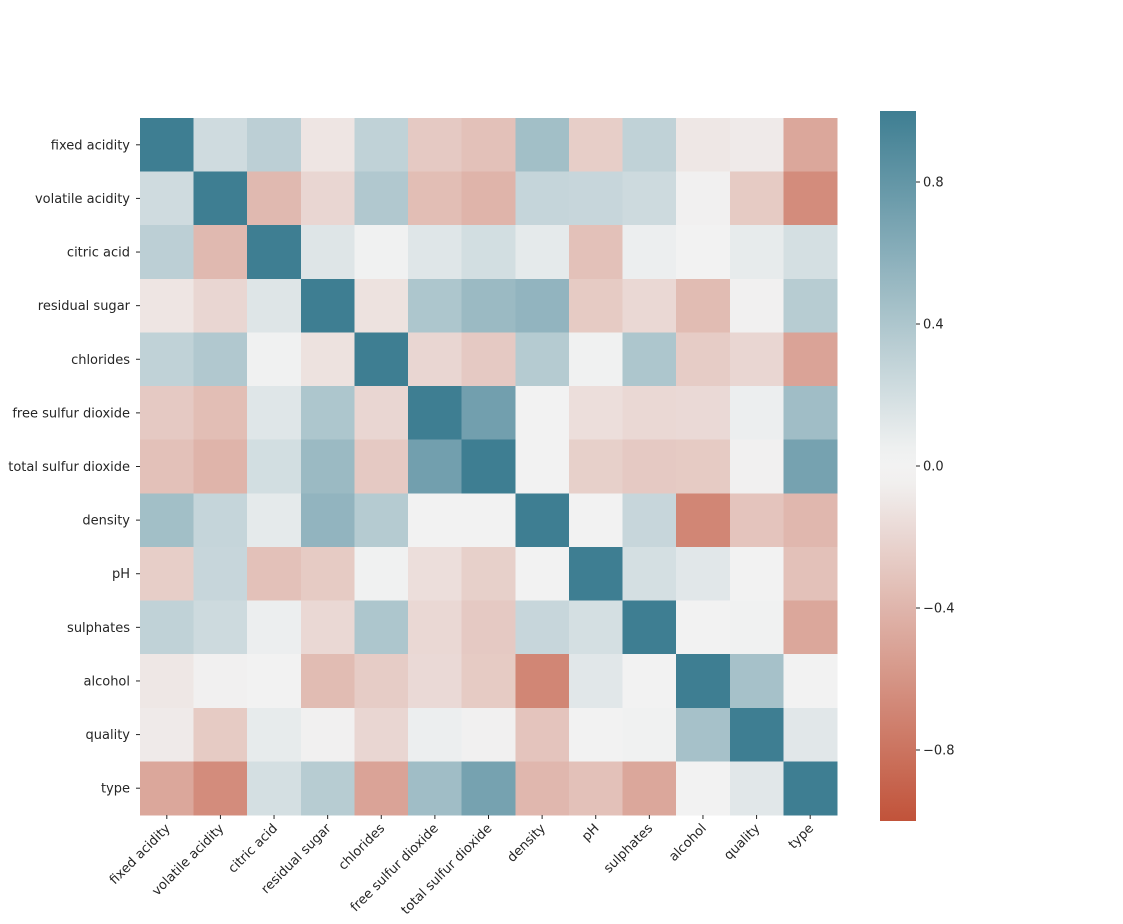 This screenshot has width=1123, height=924. What do you see at coordinates (91, 145) in the screenshot?
I see `y-tick-label: fixed acidity` at bounding box center [91, 145].